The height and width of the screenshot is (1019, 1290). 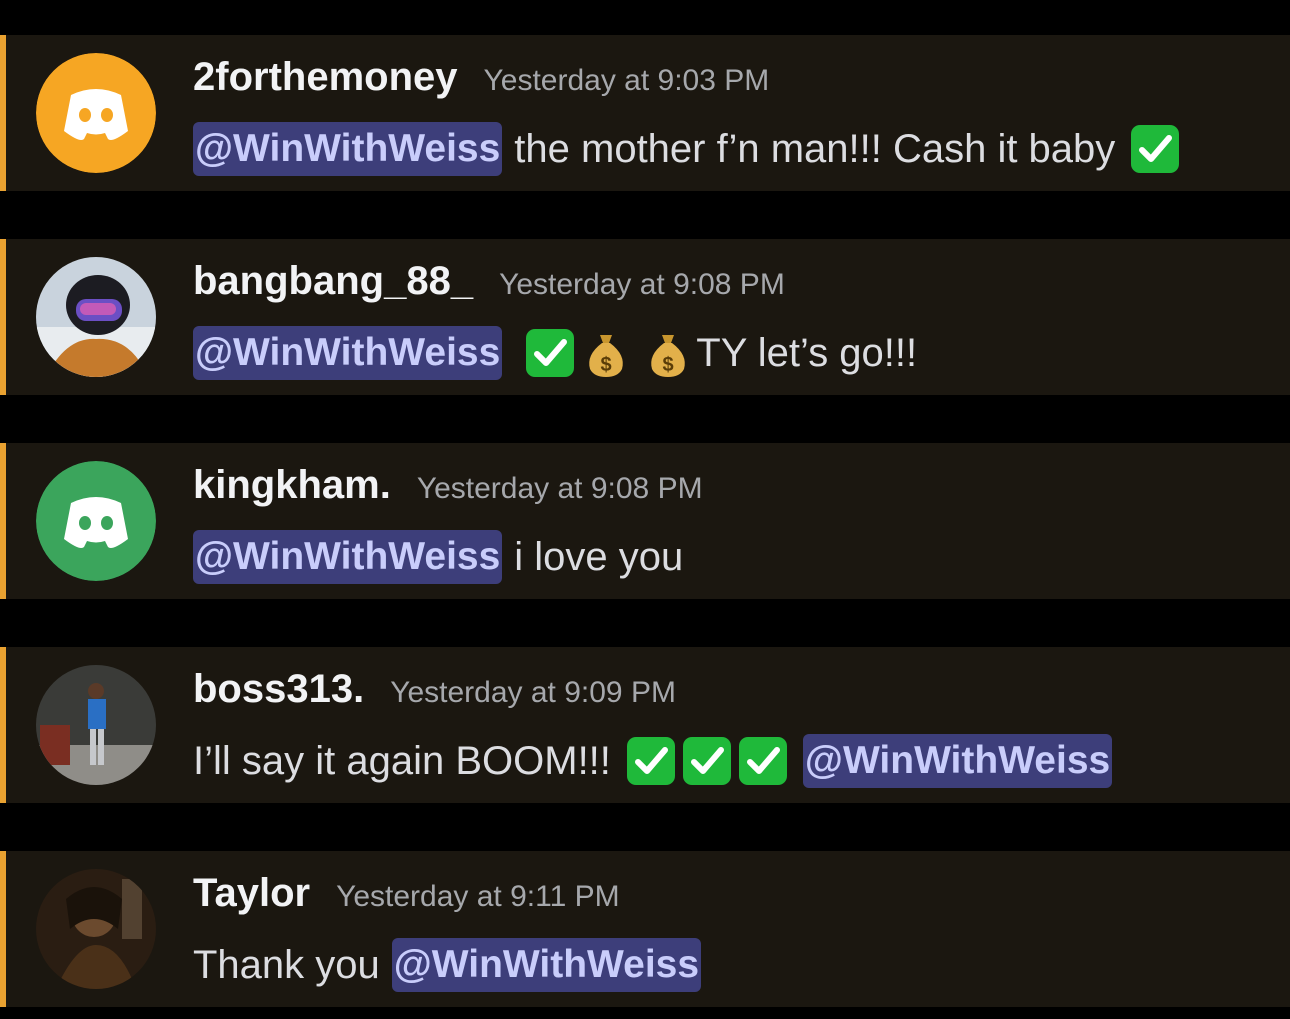 What do you see at coordinates (481, 80) in the screenshot?
I see `message-header: 2forthemoney Yesterday at 9:03 PM` at bounding box center [481, 80].